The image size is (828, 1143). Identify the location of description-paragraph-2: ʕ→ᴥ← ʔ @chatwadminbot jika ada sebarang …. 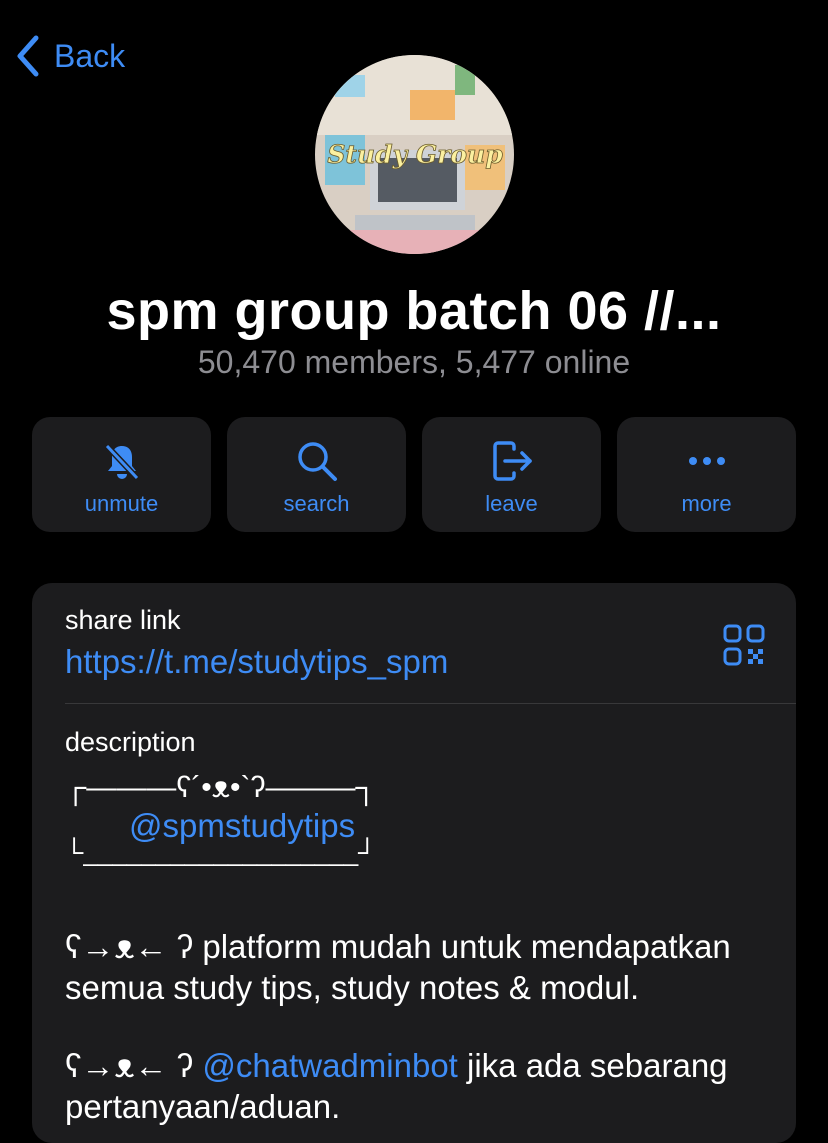
(410, 1086).